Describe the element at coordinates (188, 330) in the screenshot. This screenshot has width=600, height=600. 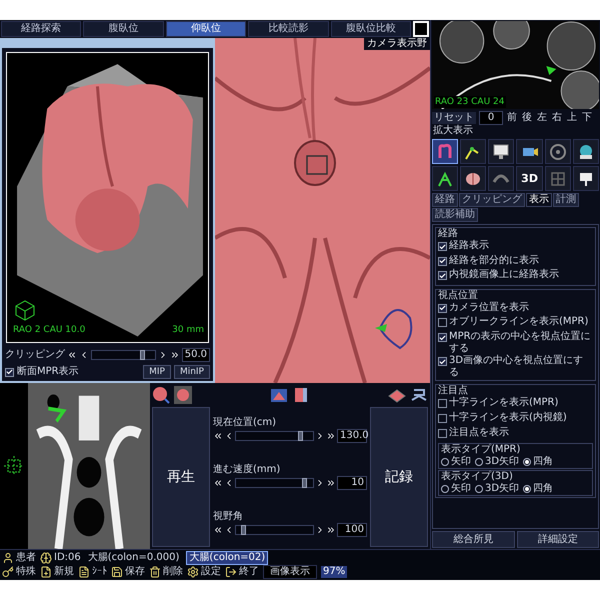
I see `scale-label: 30 mm` at that location.